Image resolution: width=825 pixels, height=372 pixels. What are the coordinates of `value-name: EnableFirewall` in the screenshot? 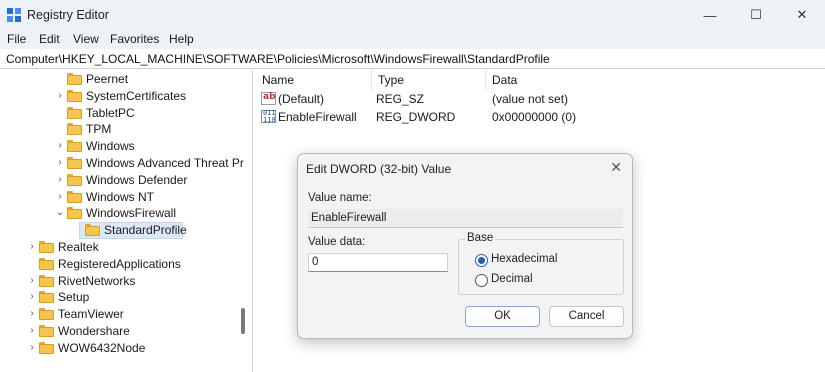 It's located at (317, 117).